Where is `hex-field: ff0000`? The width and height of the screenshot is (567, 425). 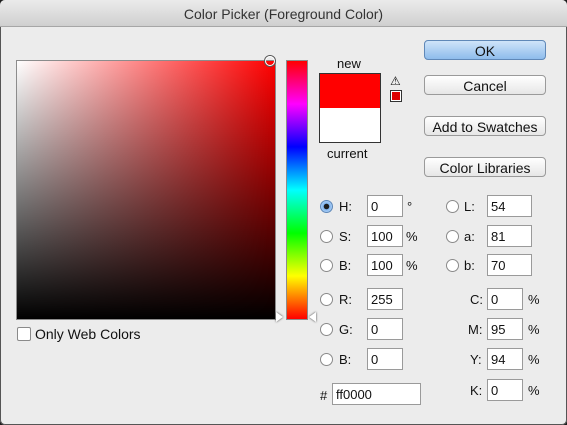 hex-field: ff0000 is located at coordinates (376, 394).